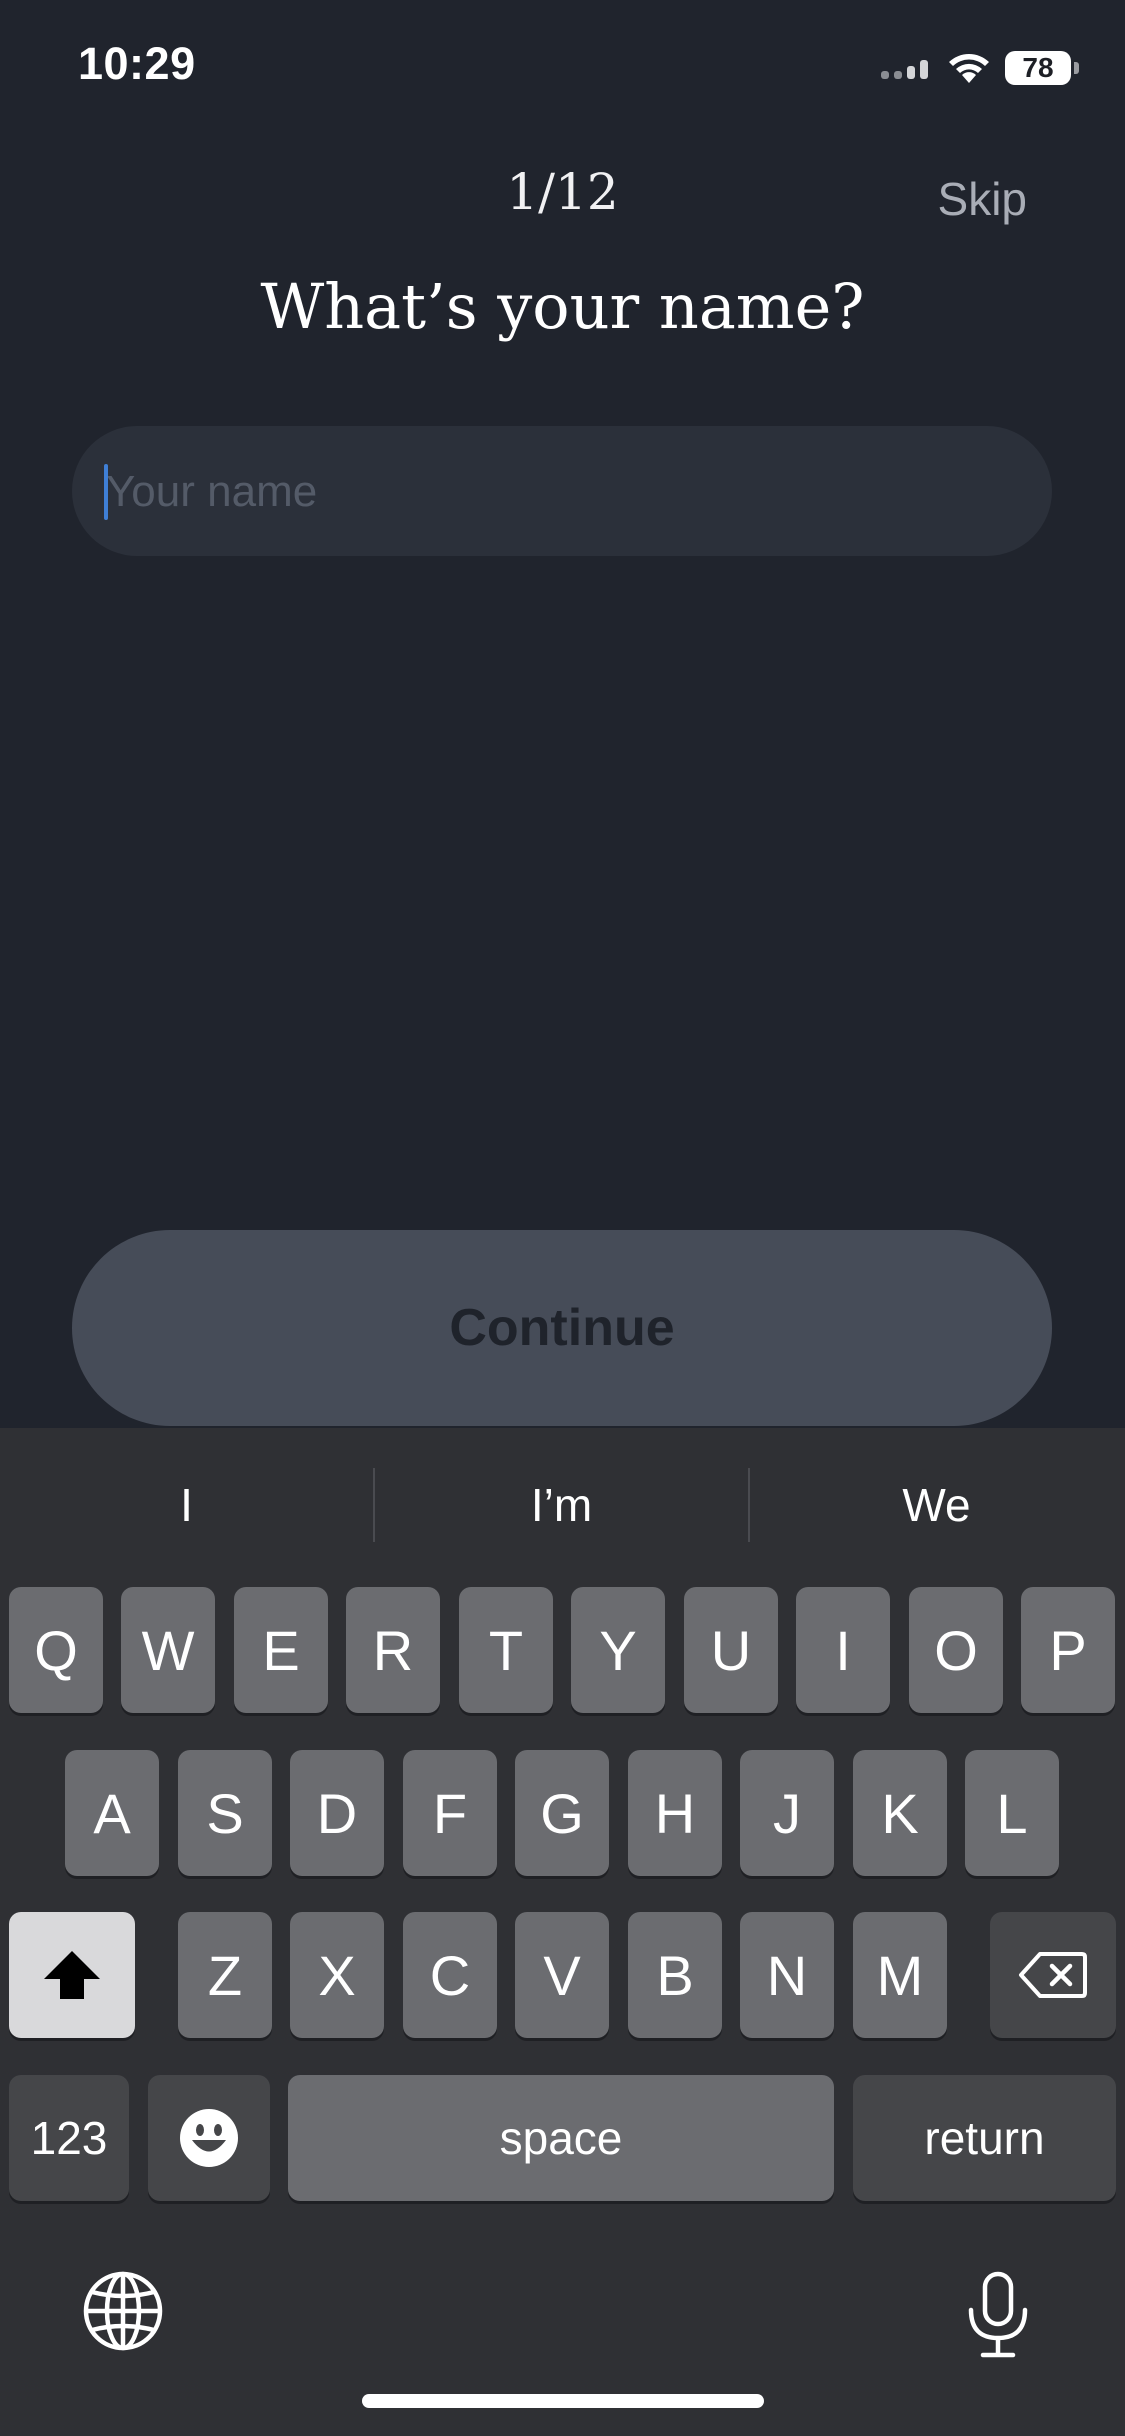  Describe the element at coordinates (561, 2138) in the screenshot. I see `space-key: space` at that location.